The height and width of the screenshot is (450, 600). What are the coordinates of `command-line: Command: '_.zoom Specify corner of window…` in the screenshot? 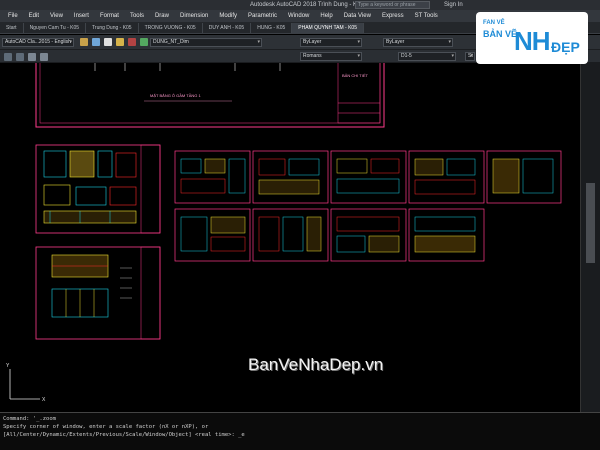 It's located at (300, 431).